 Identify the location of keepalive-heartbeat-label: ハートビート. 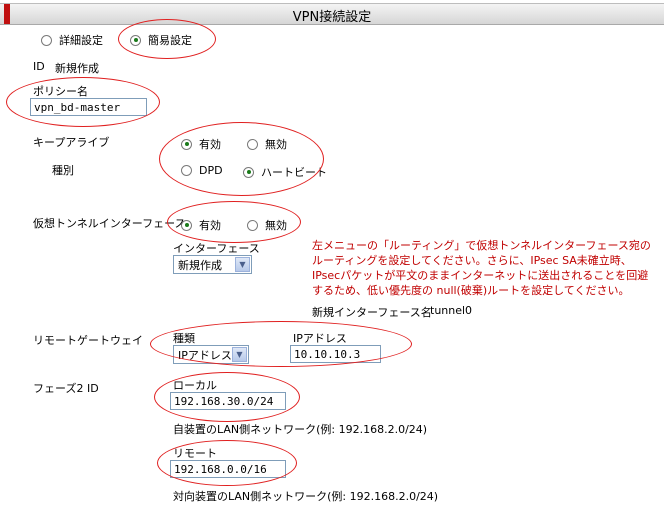
(294, 172).